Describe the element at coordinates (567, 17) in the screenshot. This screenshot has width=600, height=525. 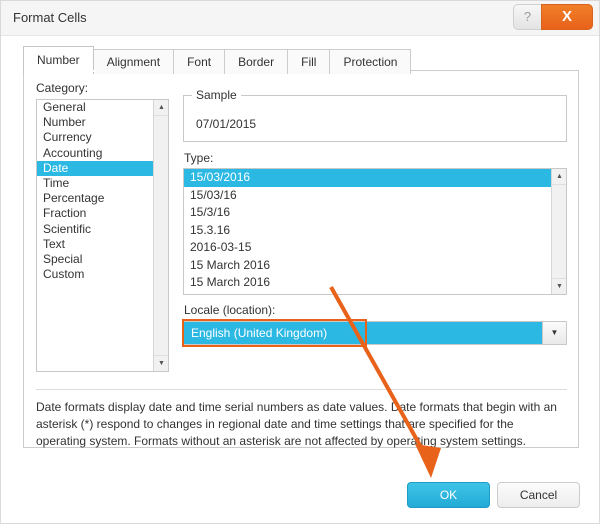
I see `close-icon: X` at that location.